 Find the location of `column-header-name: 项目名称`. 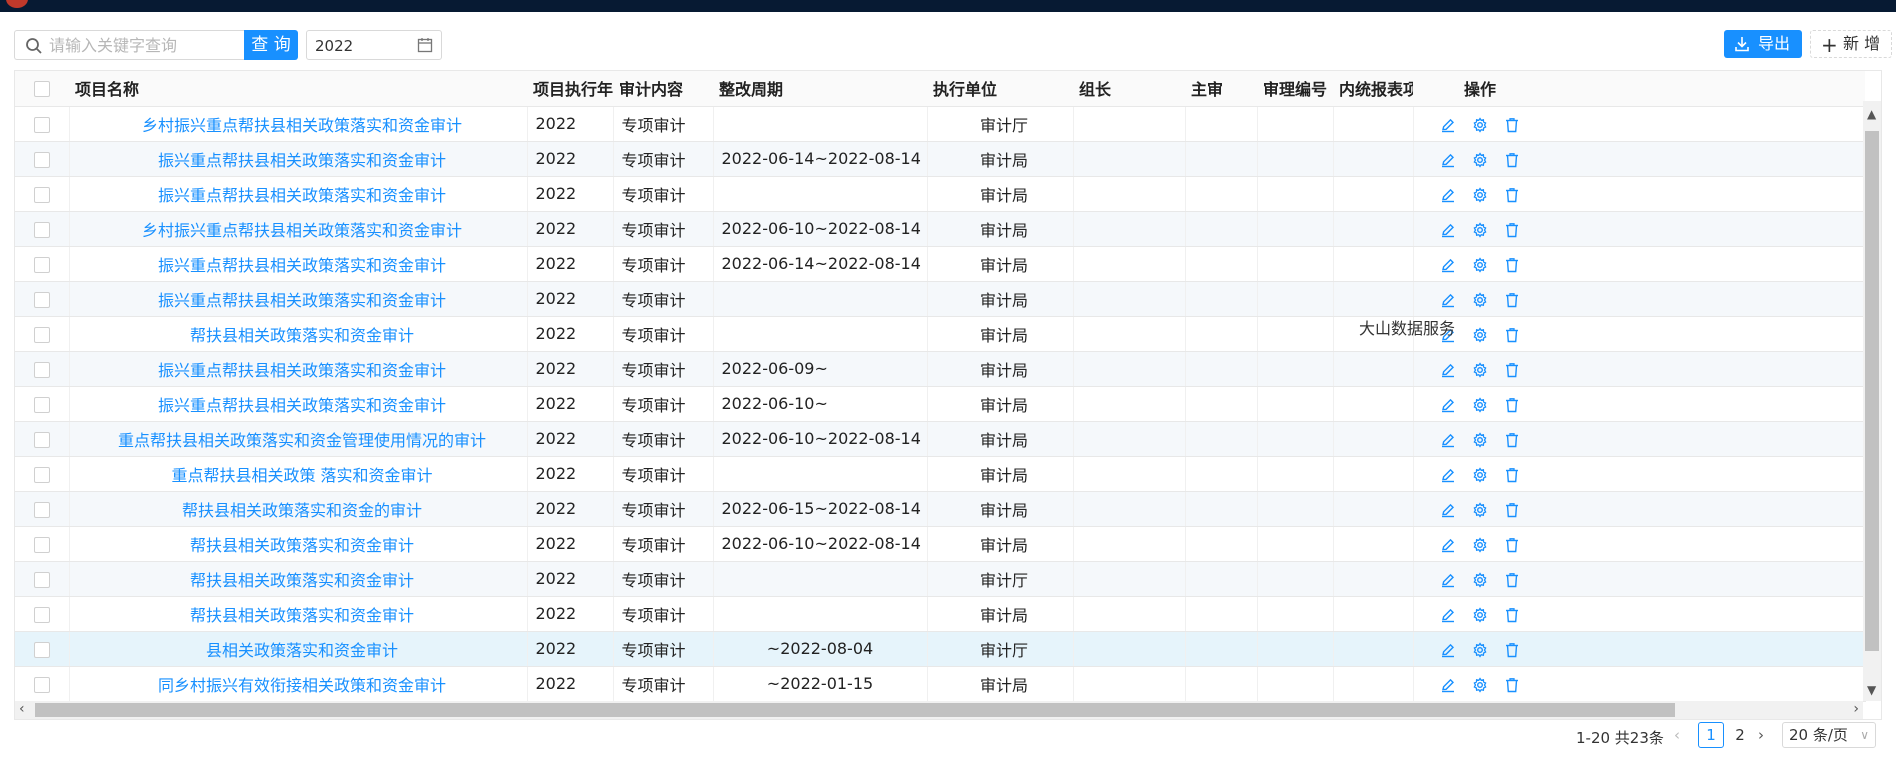

column-header-name: 项目名称 is located at coordinates (298, 89).